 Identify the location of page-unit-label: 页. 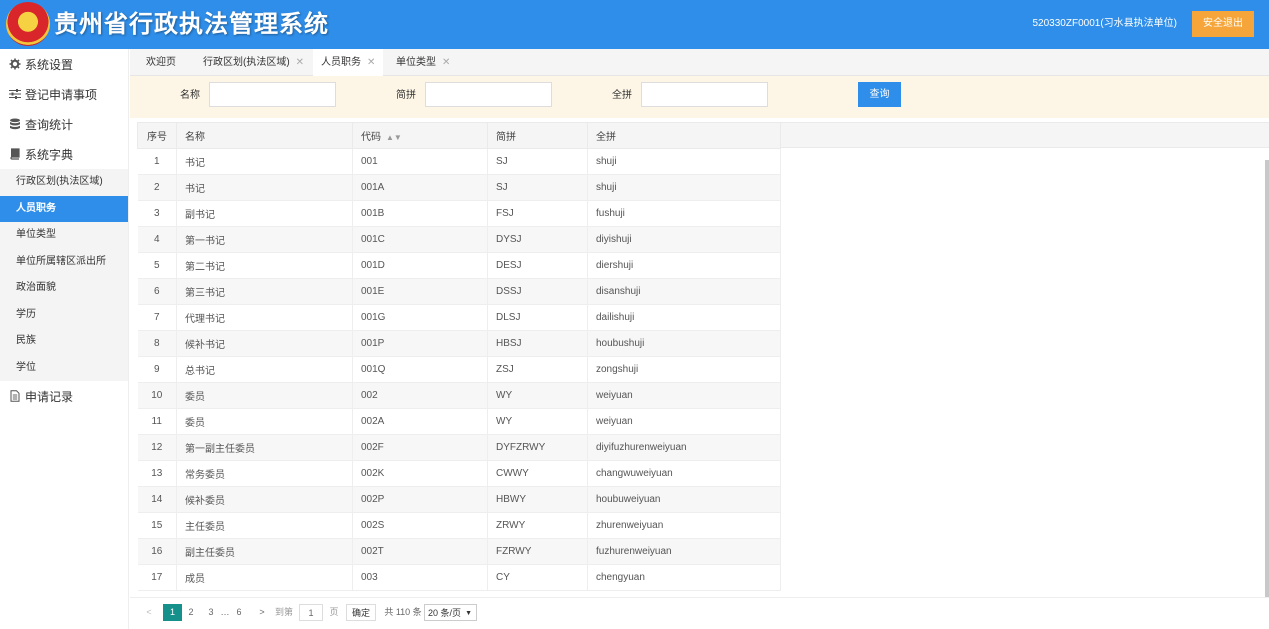
(334, 612).